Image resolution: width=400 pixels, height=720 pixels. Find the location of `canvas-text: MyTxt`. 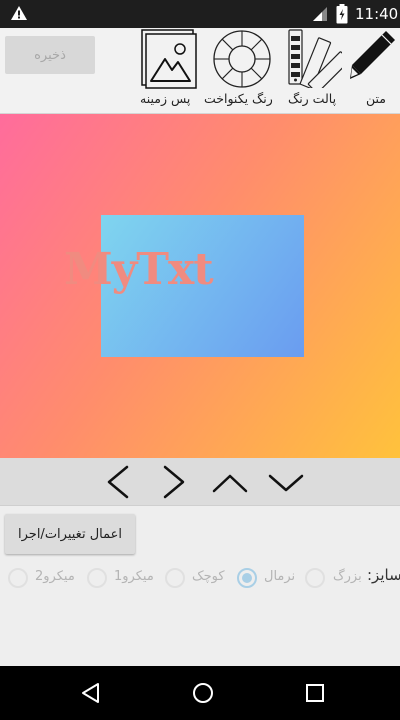

canvas-text: MyTxt is located at coordinates (139, 269).